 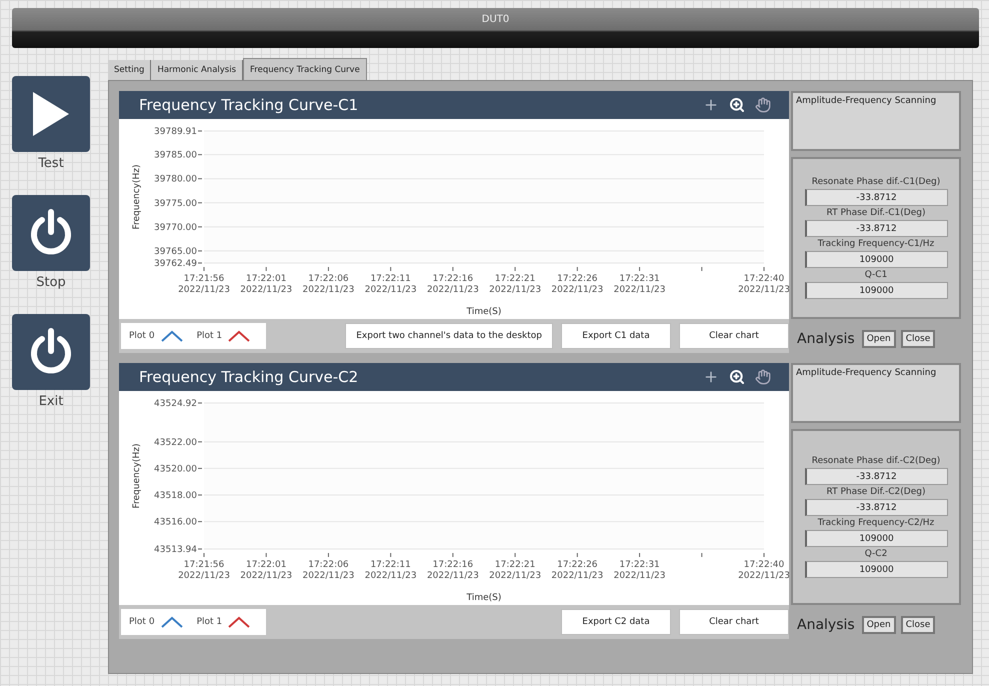 What do you see at coordinates (876, 461) in the screenshot?
I see `reading-label: Resonate Phase dif.-C2(Deg)` at bounding box center [876, 461].